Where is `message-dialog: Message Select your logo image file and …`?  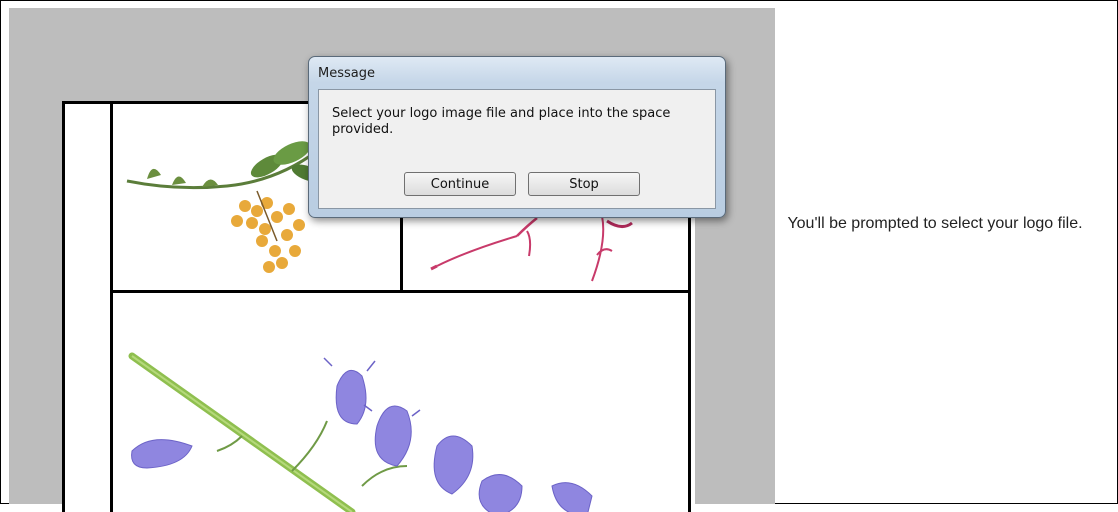
message-dialog: Message Select your logo image file and … is located at coordinates (517, 137).